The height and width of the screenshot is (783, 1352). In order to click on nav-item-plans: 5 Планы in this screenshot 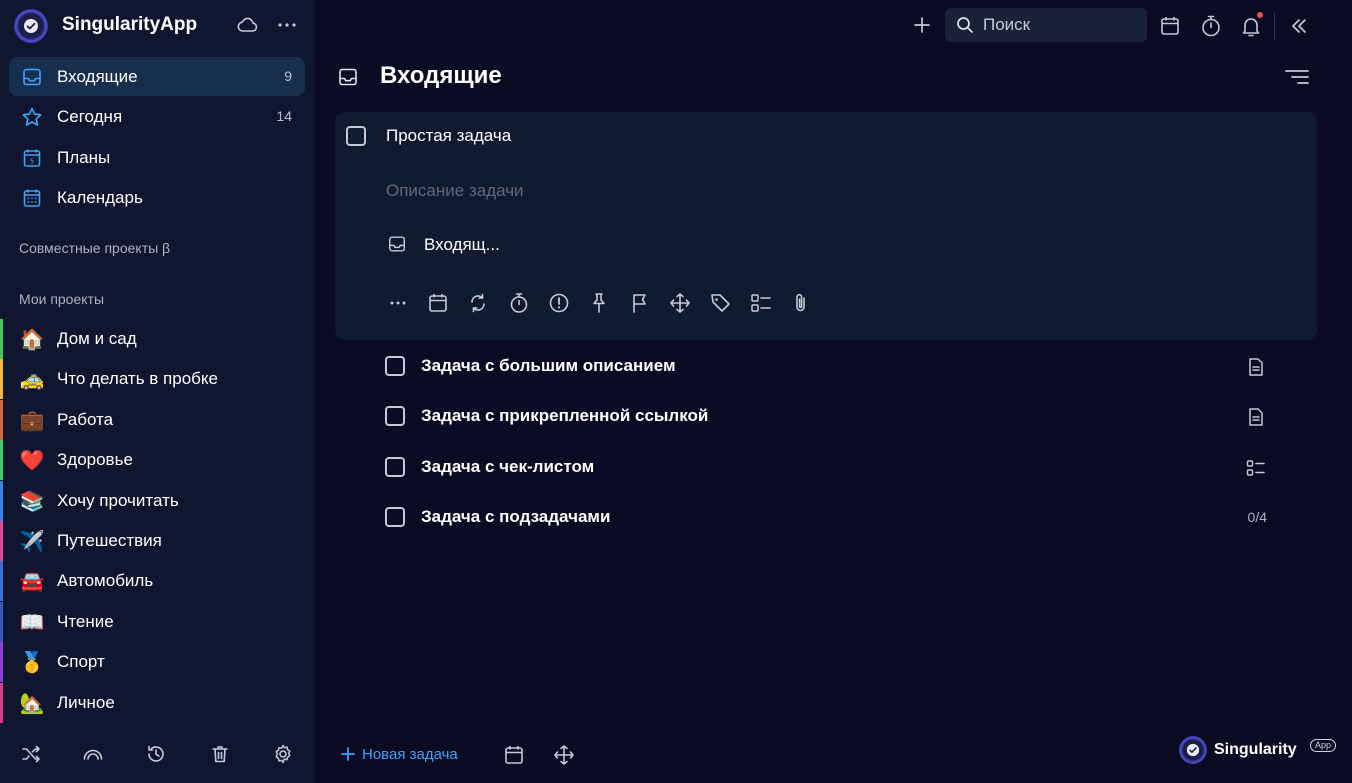, I will do `click(157, 157)`.